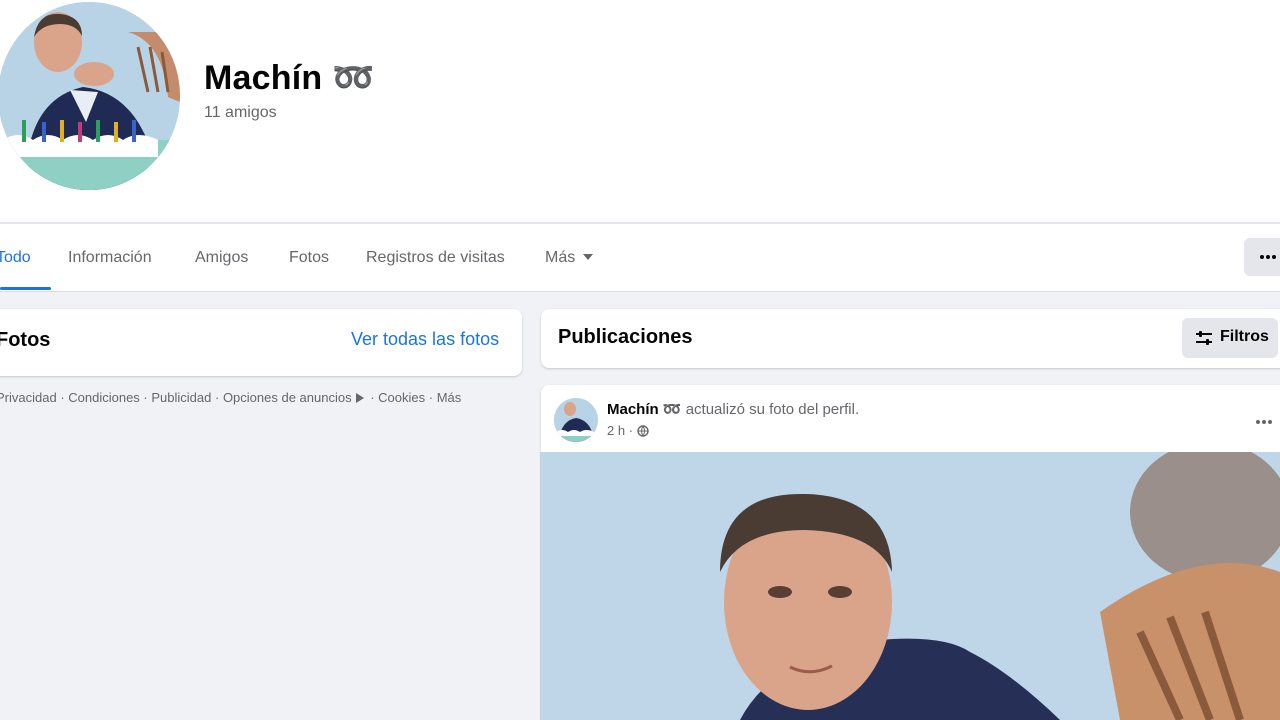  Describe the element at coordinates (616, 430) in the screenshot. I see `post-time: 2 h` at that location.